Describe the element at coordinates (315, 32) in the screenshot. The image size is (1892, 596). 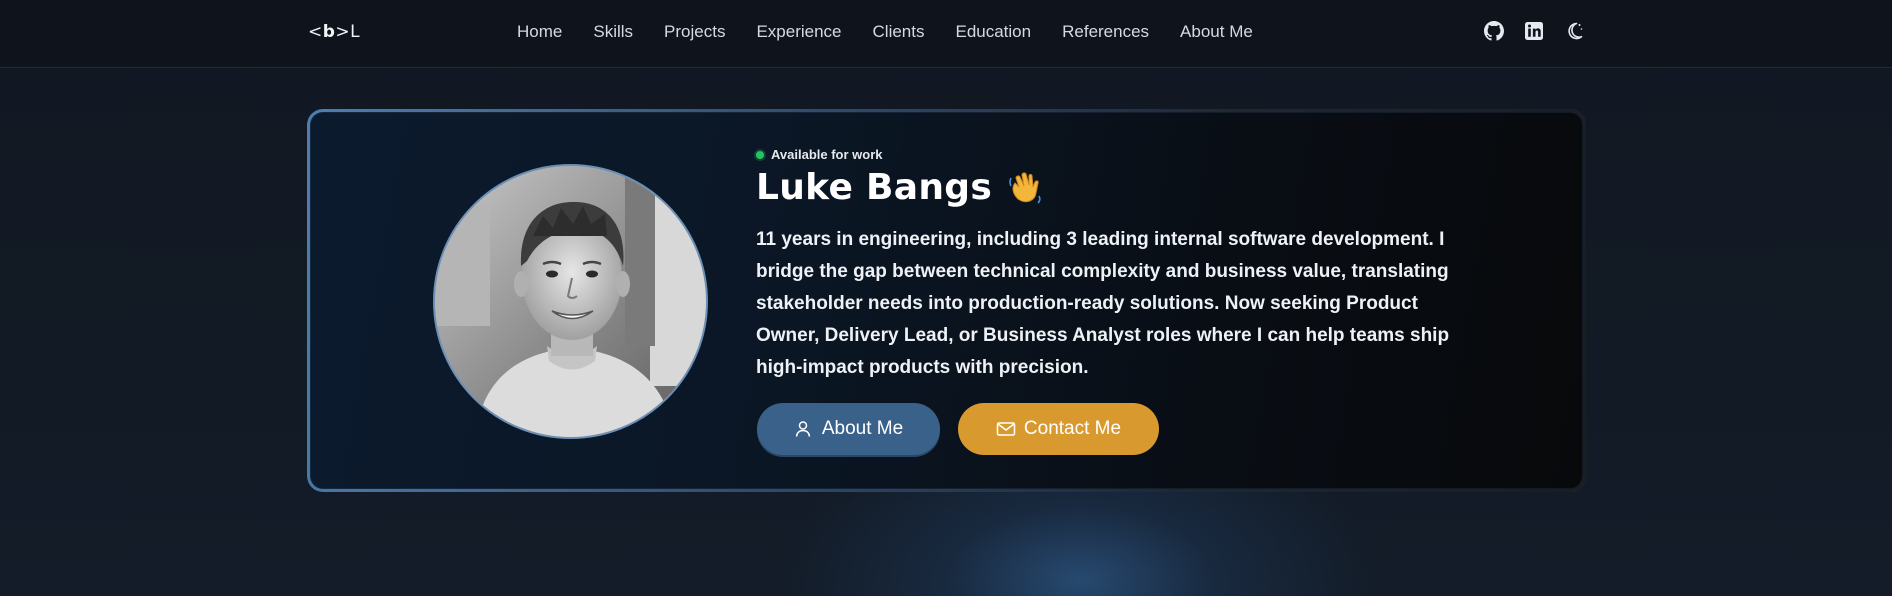
I see `logo-open-bracket: <` at that location.